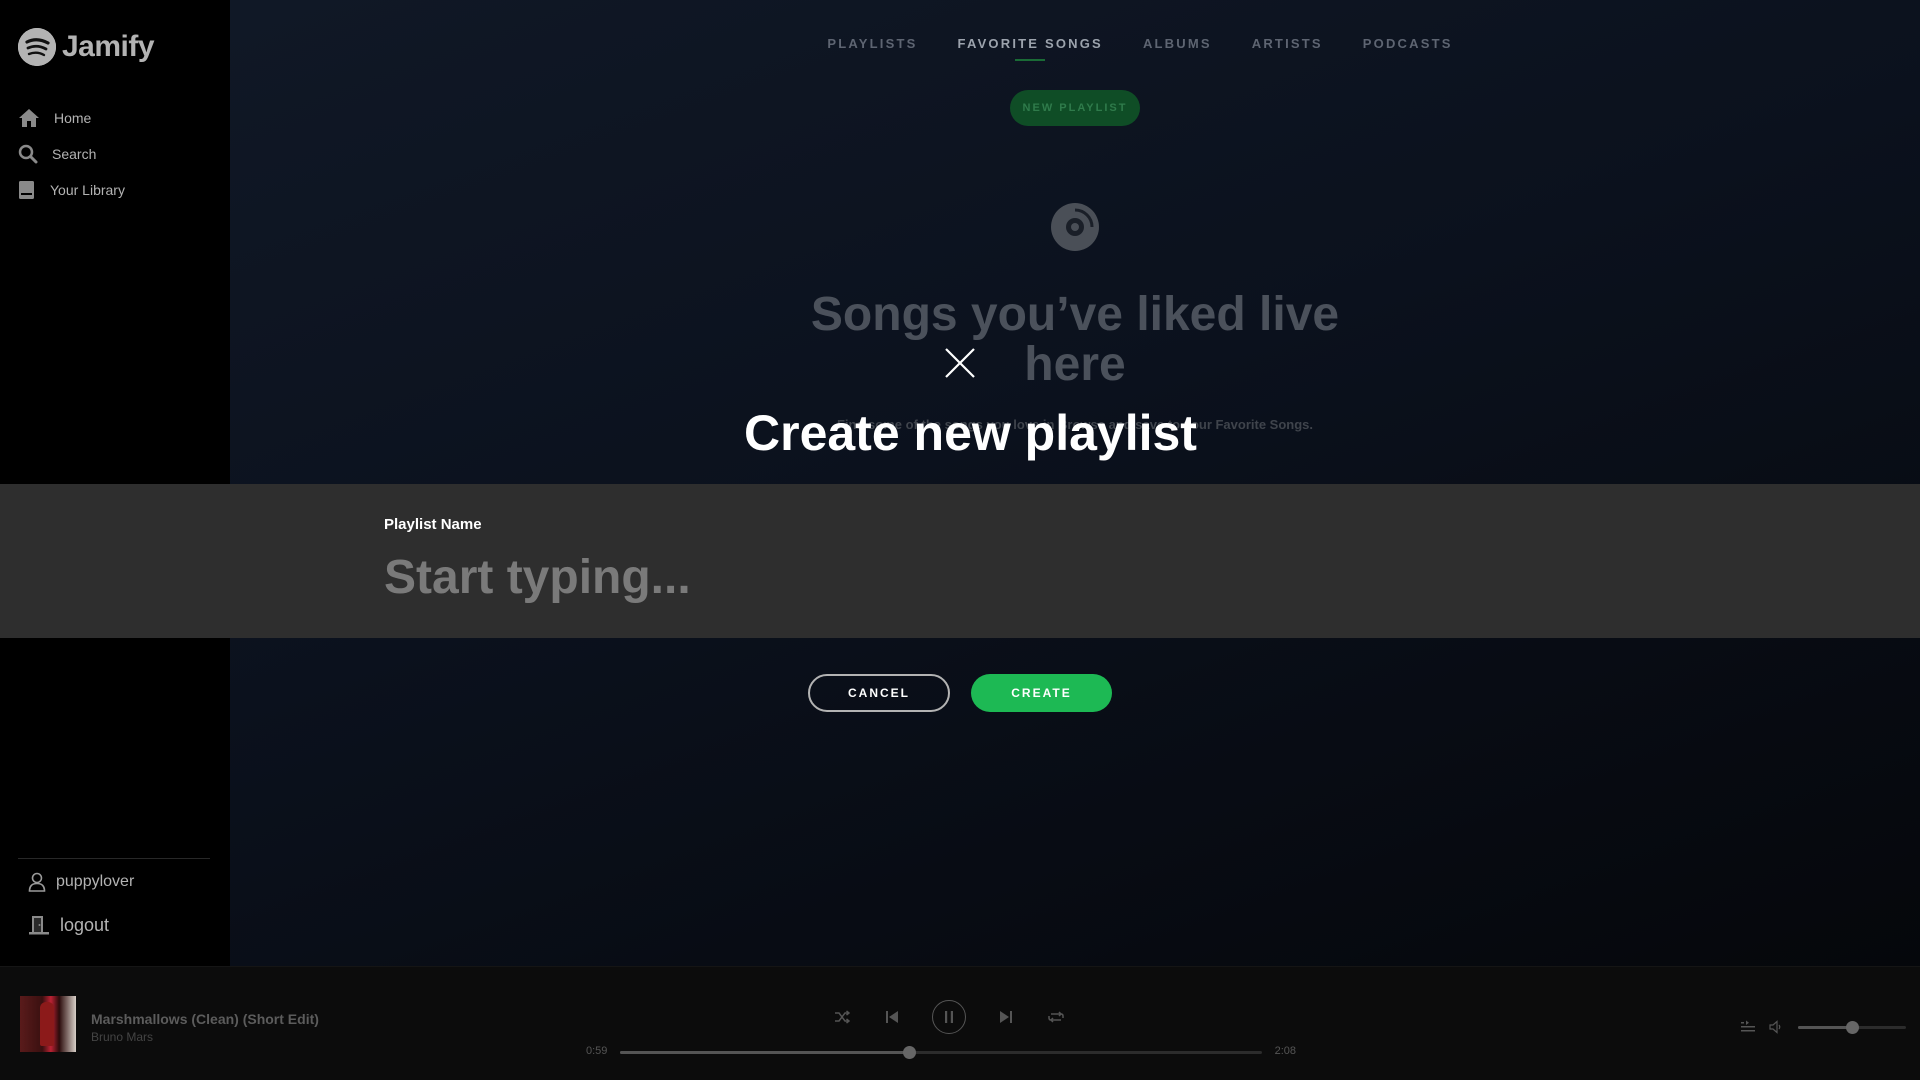 The height and width of the screenshot is (1080, 1920). I want to click on tab-favorite-songs: FAVORITE SONGS, so click(1030, 48).